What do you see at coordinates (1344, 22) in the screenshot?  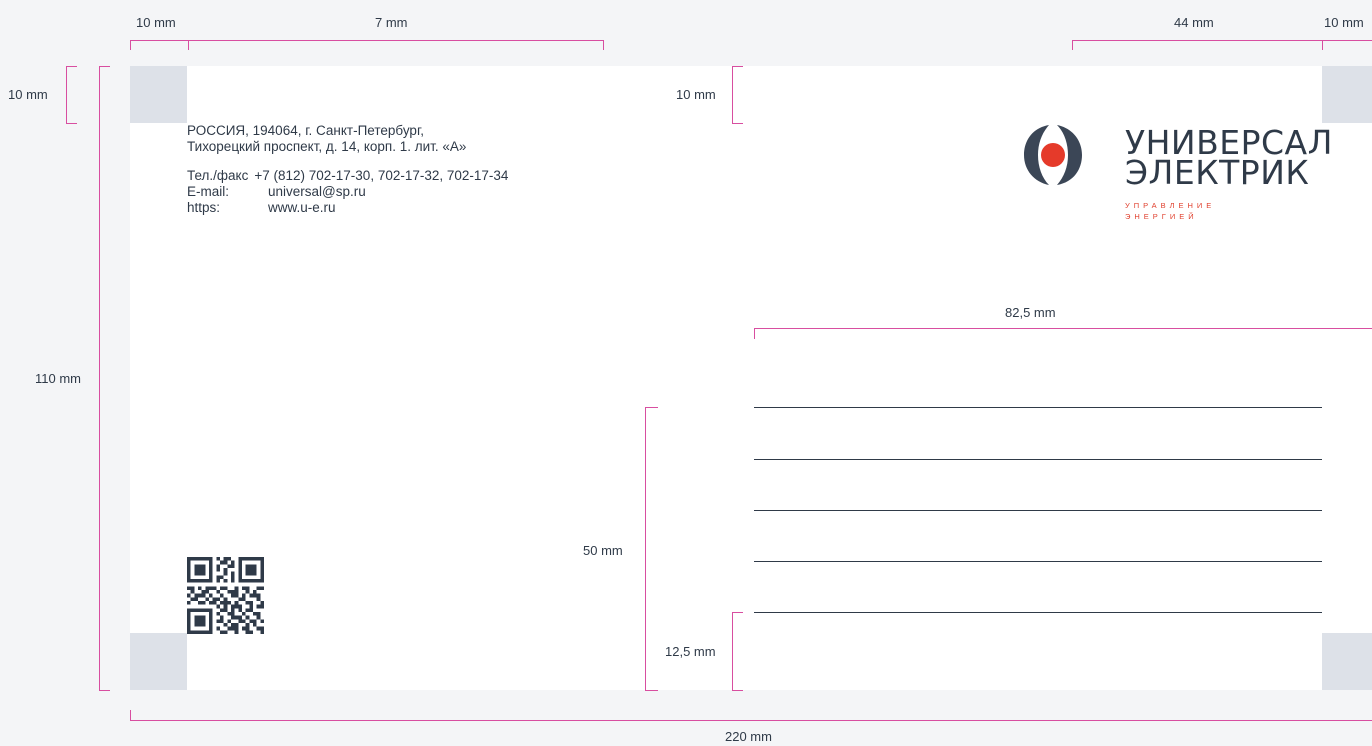 I see `dim-label-right-margin: 10 mm` at bounding box center [1344, 22].